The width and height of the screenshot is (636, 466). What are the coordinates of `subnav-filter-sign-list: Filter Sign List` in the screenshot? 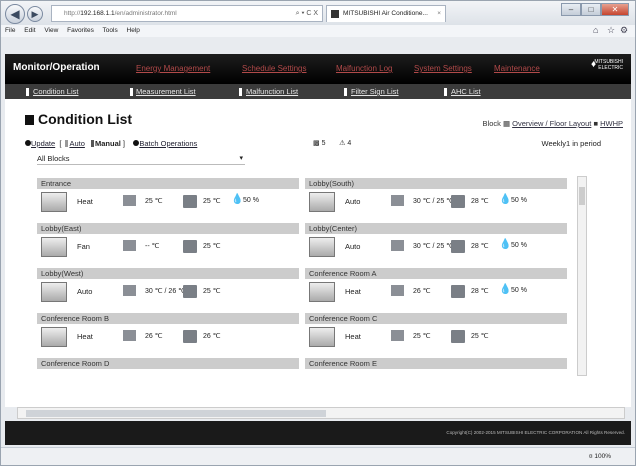 It's located at (375, 91).